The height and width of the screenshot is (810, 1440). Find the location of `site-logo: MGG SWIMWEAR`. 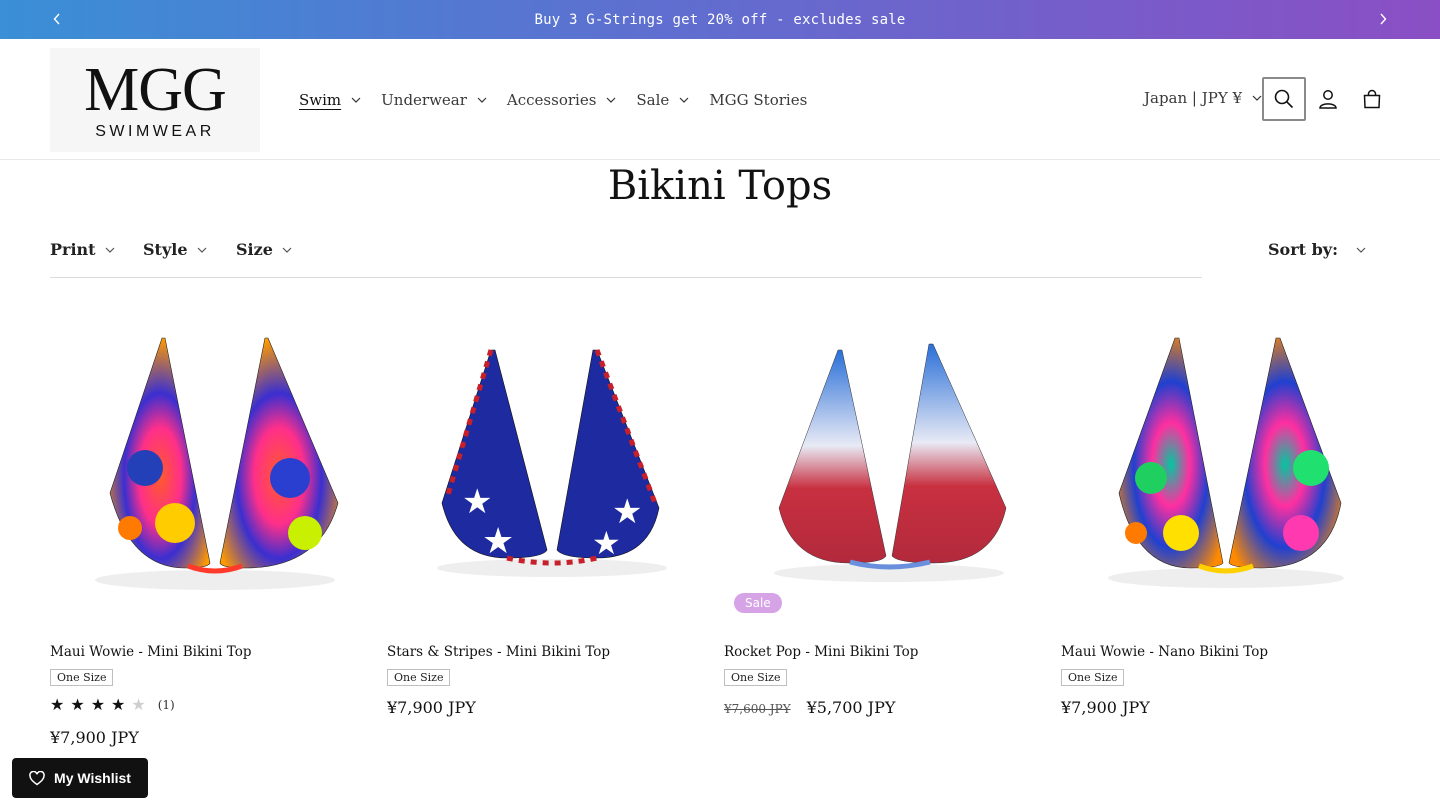

site-logo: MGG SWIMWEAR is located at coordinates (155, 100).